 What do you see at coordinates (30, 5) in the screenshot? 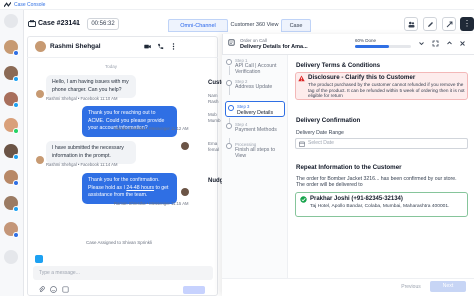
I see `app-title: Case Console` at bounding box center [30, 5].